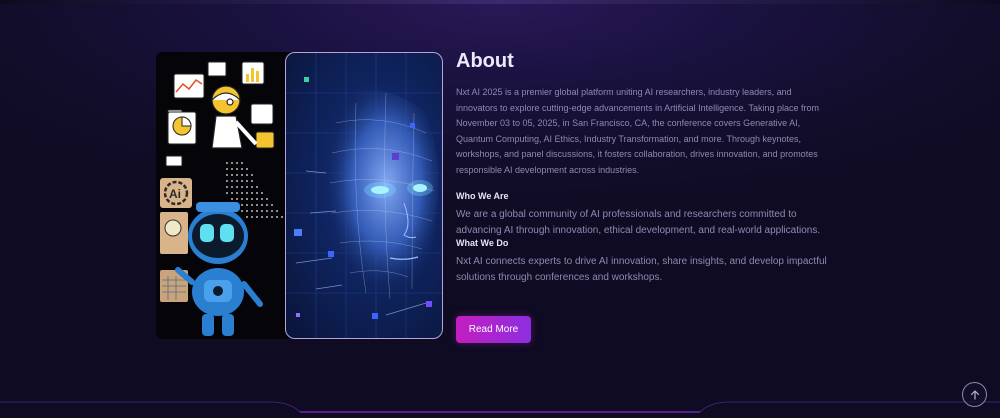  Describe the element at coordinates (482, 243) in the screenshot. I see `what-we-do-heading: What We Do` at that location.